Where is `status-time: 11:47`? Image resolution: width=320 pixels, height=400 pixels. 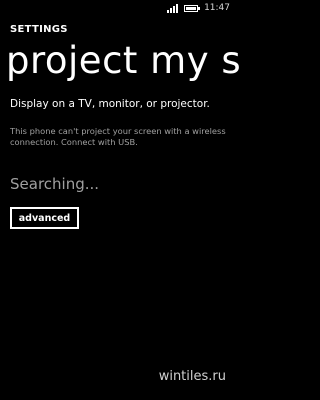
status-time: 11:47 is located at coordinates (217, 8).